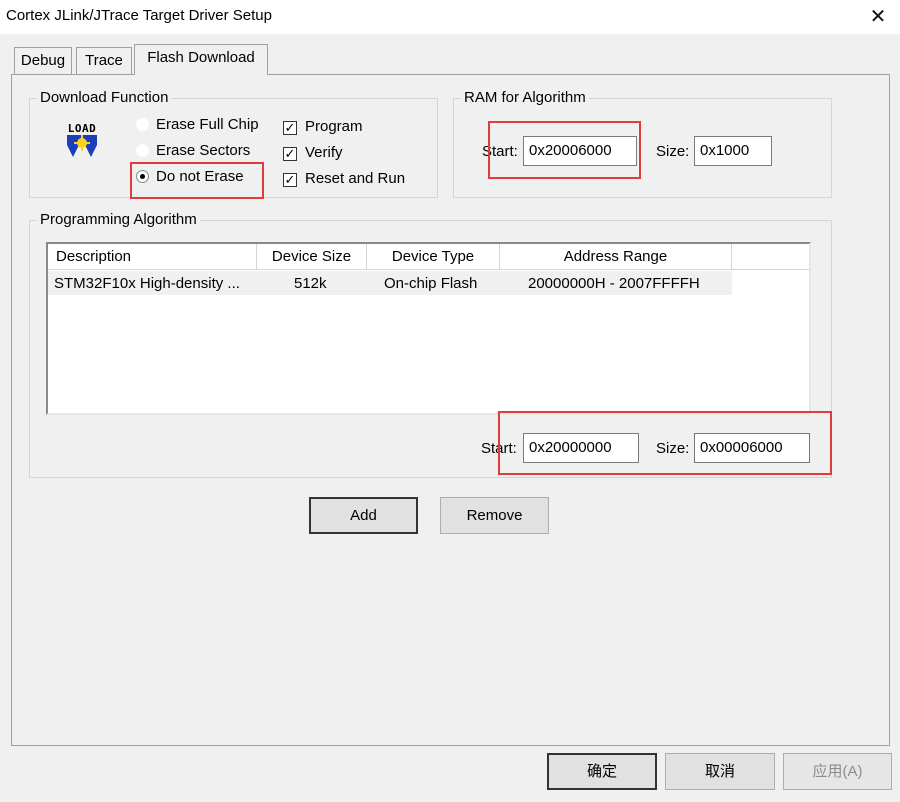 The image size is (900, 802). I want to click on checkbox-program-label: Program, so click(334, 126).